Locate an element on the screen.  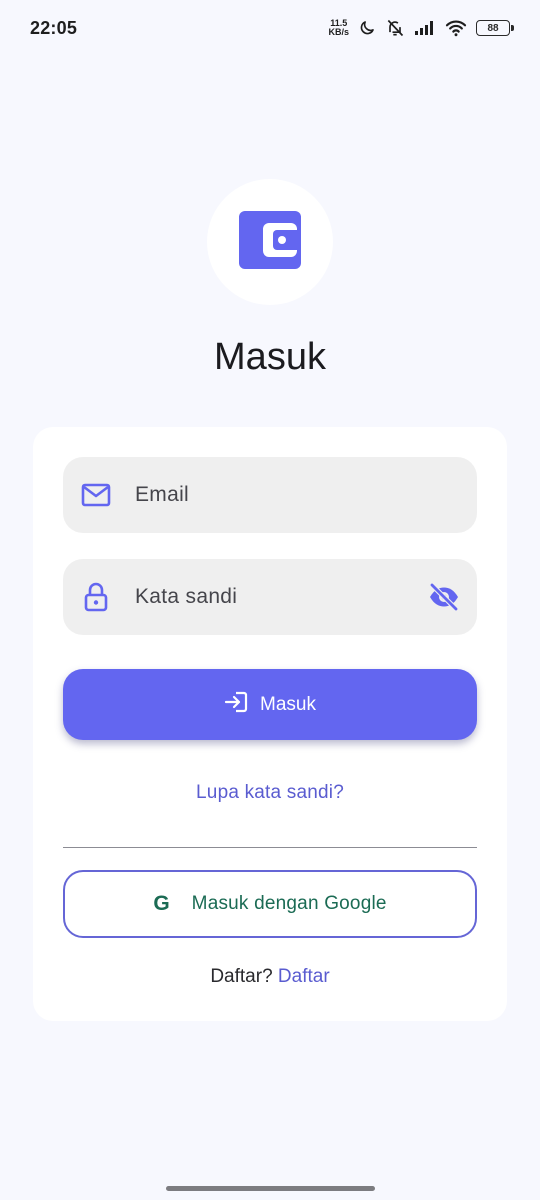
divider is located at coordinates (270, 847).